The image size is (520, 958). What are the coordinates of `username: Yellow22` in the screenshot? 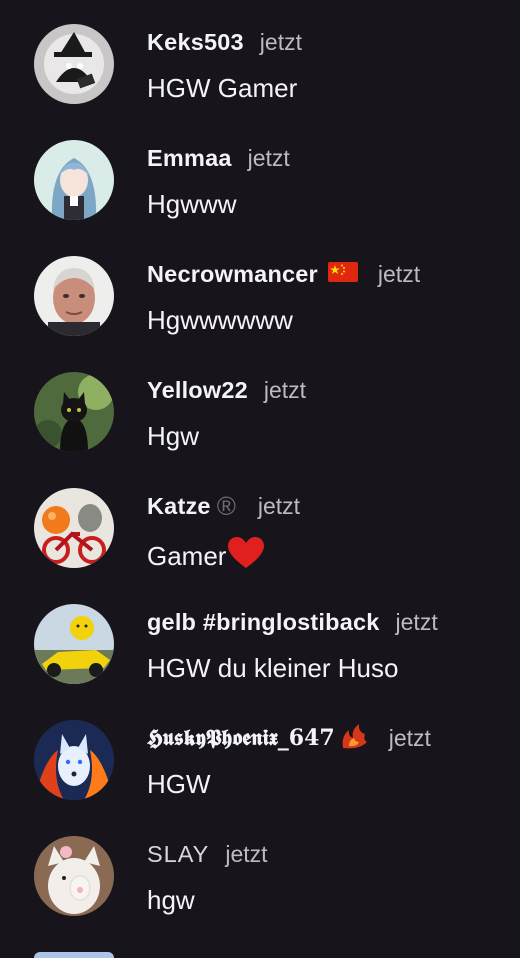 It's located at (197, 390).